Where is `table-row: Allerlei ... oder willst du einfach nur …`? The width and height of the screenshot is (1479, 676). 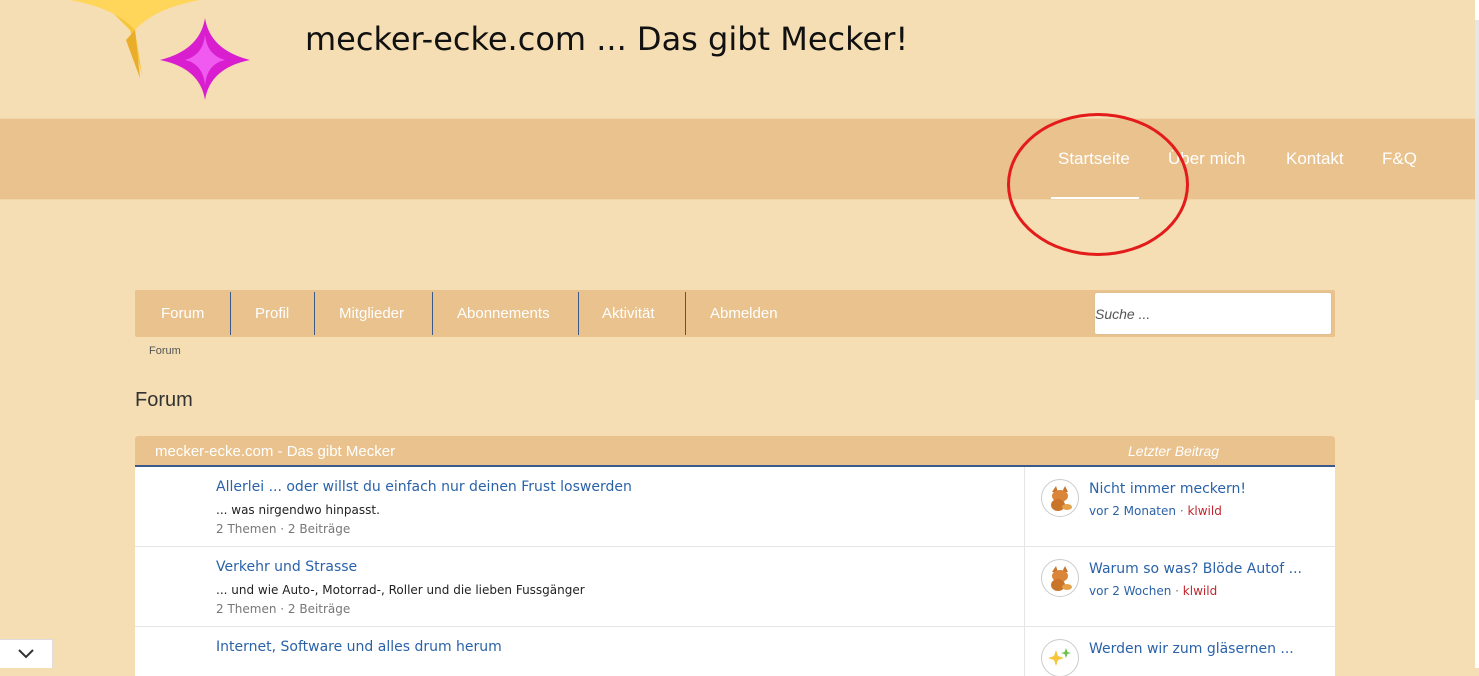
table-row: Allerlei ... oder willst du einfach nur … is located at coordinates (735, 507).